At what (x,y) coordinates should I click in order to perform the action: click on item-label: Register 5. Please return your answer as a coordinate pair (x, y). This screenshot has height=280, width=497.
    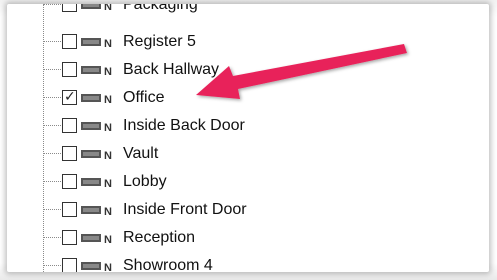
    Looking at the image, I should click on (159, 41).